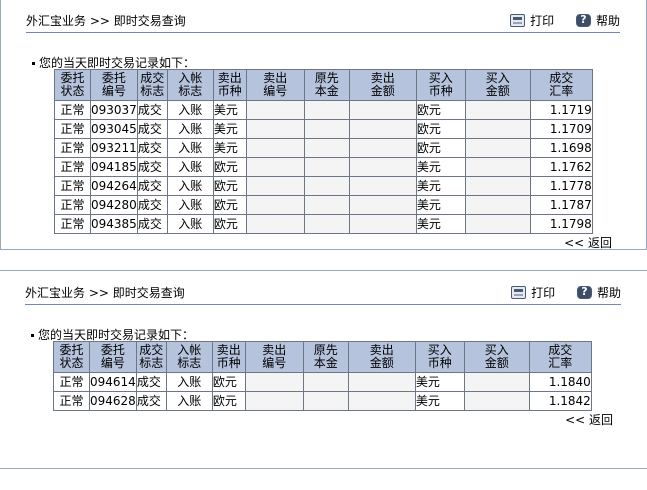 This screenshot has height=490, width=647. I want to click on table-row: 正常 094628 成交 入账 欧元 美元 1.1842, so click(322, 401).